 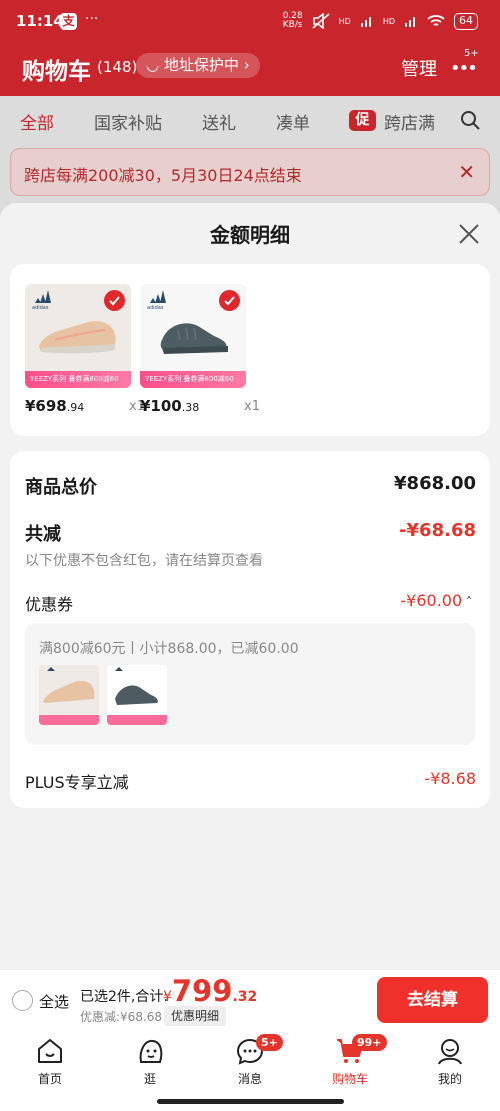 I want to click on more-badge: 5+, so click(x=471, y=53).